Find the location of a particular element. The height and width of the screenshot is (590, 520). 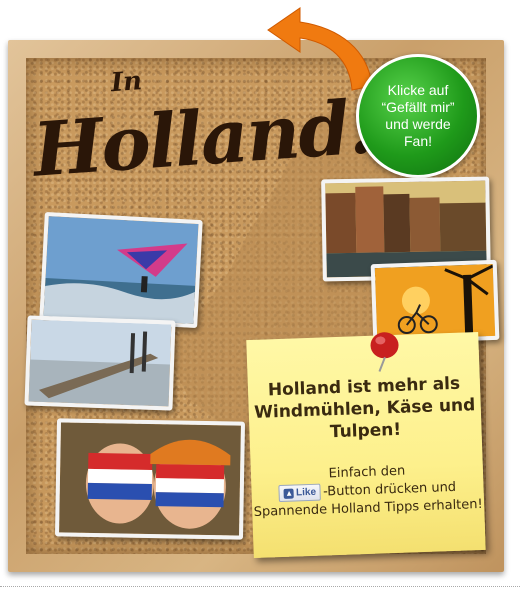

orange-fans-photo is located at coordinates (150, 479).